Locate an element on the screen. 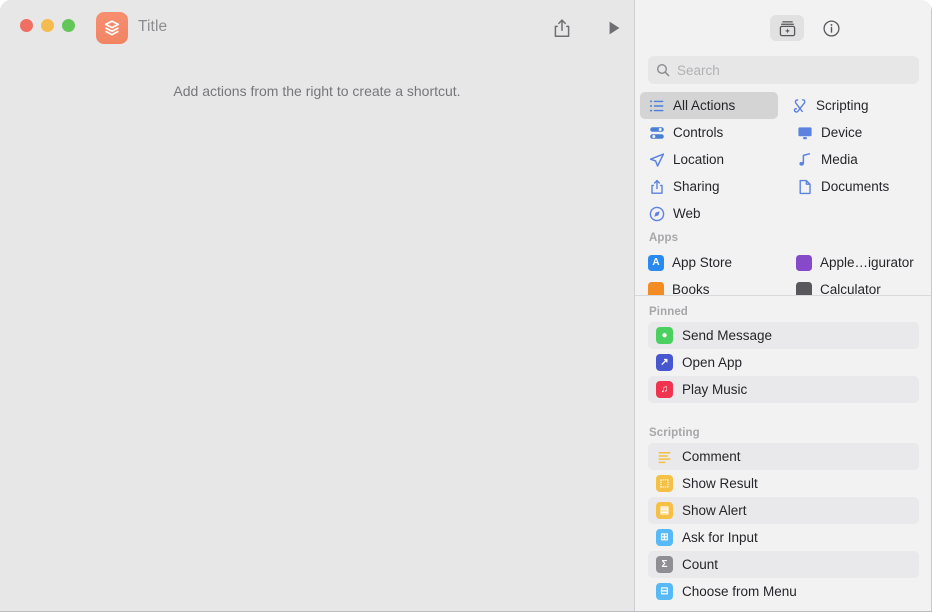 The height and width of the screenshot is (612, 932). books-icon is located at coordinates (656, 288).